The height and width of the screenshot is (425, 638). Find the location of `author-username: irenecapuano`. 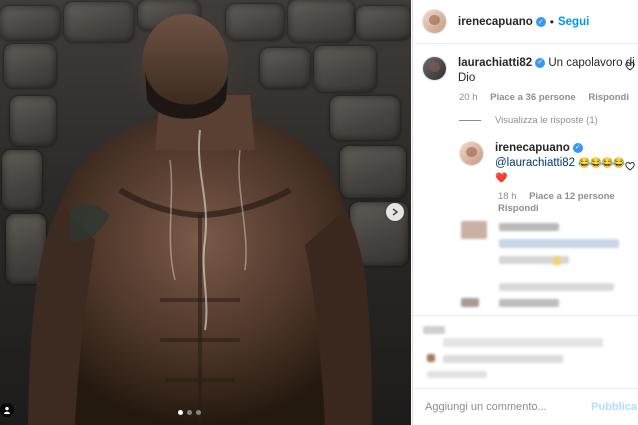

author-username: irenecapuano is located at coordinates (495, 22).